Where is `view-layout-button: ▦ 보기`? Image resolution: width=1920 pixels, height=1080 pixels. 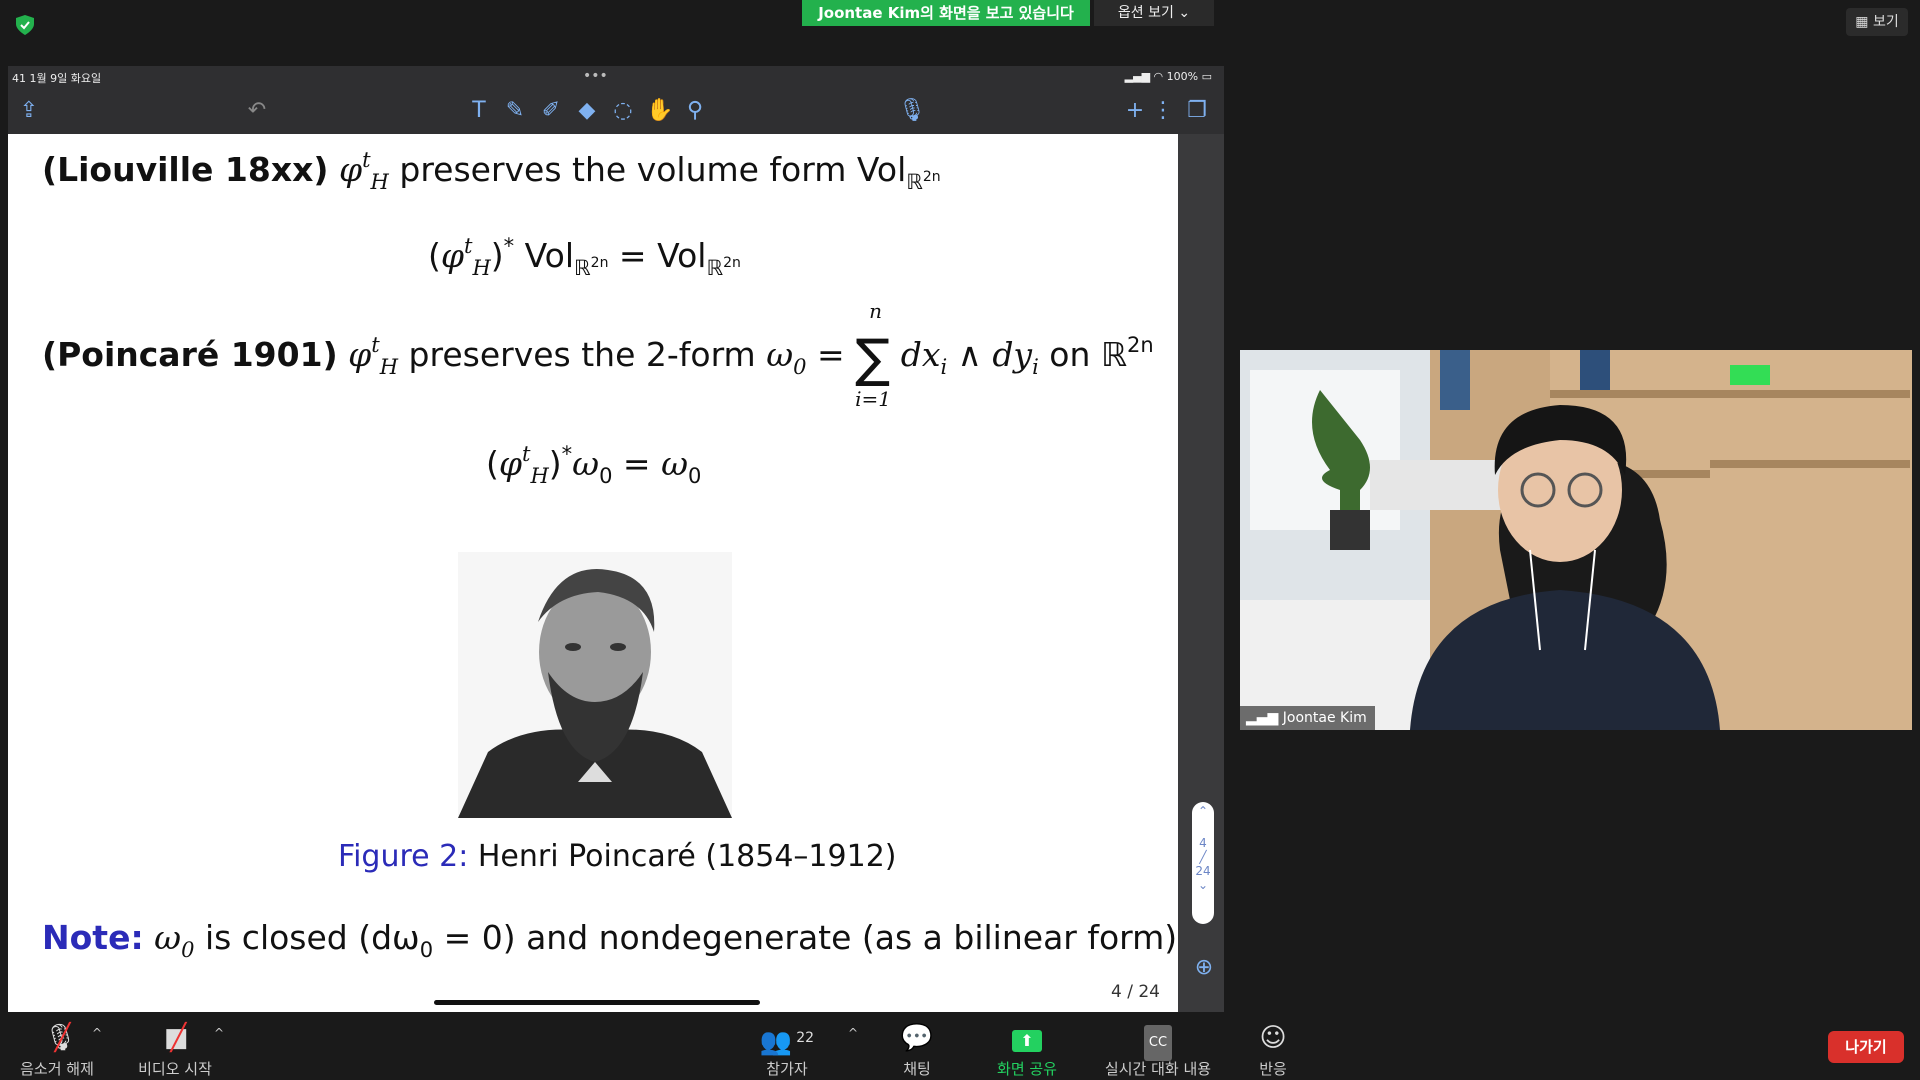
view-layout-button: ▦ 보기 is located at coordinates (1877, 22).